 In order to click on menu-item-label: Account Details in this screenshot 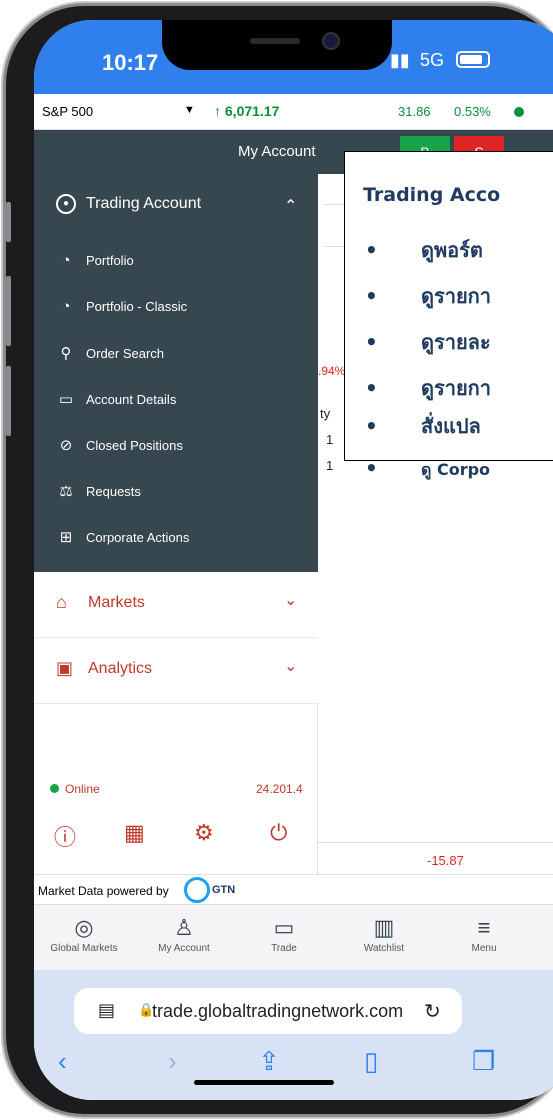, I will do `click(131, 399)`.